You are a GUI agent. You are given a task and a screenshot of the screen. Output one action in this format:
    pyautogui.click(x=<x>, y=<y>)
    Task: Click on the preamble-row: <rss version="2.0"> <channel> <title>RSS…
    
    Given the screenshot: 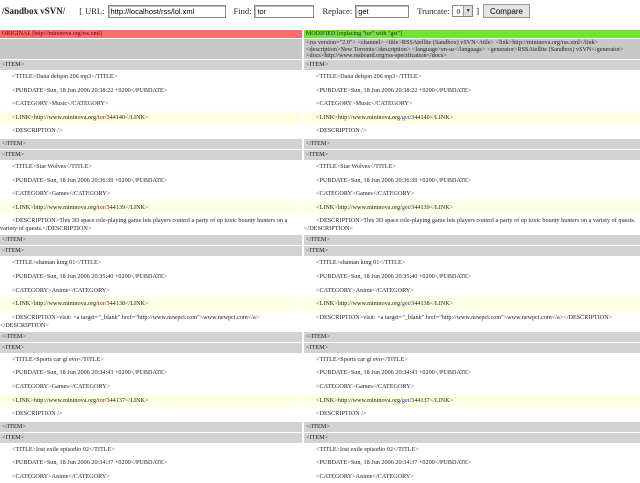 What is the action you would take?
    pyautogui.click(x=320, y=49)
    